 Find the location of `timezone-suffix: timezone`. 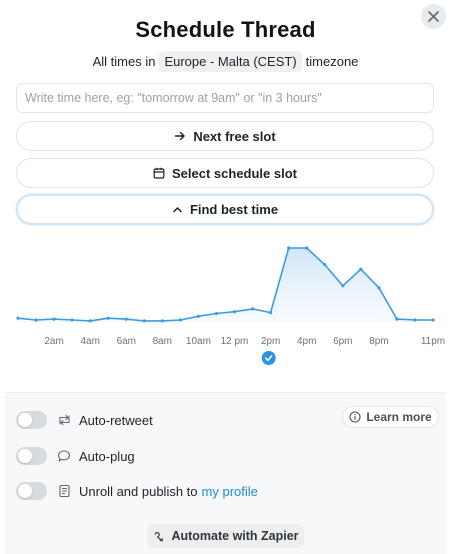

timezone-suffix: timezone is located at coordinates (332, 61).